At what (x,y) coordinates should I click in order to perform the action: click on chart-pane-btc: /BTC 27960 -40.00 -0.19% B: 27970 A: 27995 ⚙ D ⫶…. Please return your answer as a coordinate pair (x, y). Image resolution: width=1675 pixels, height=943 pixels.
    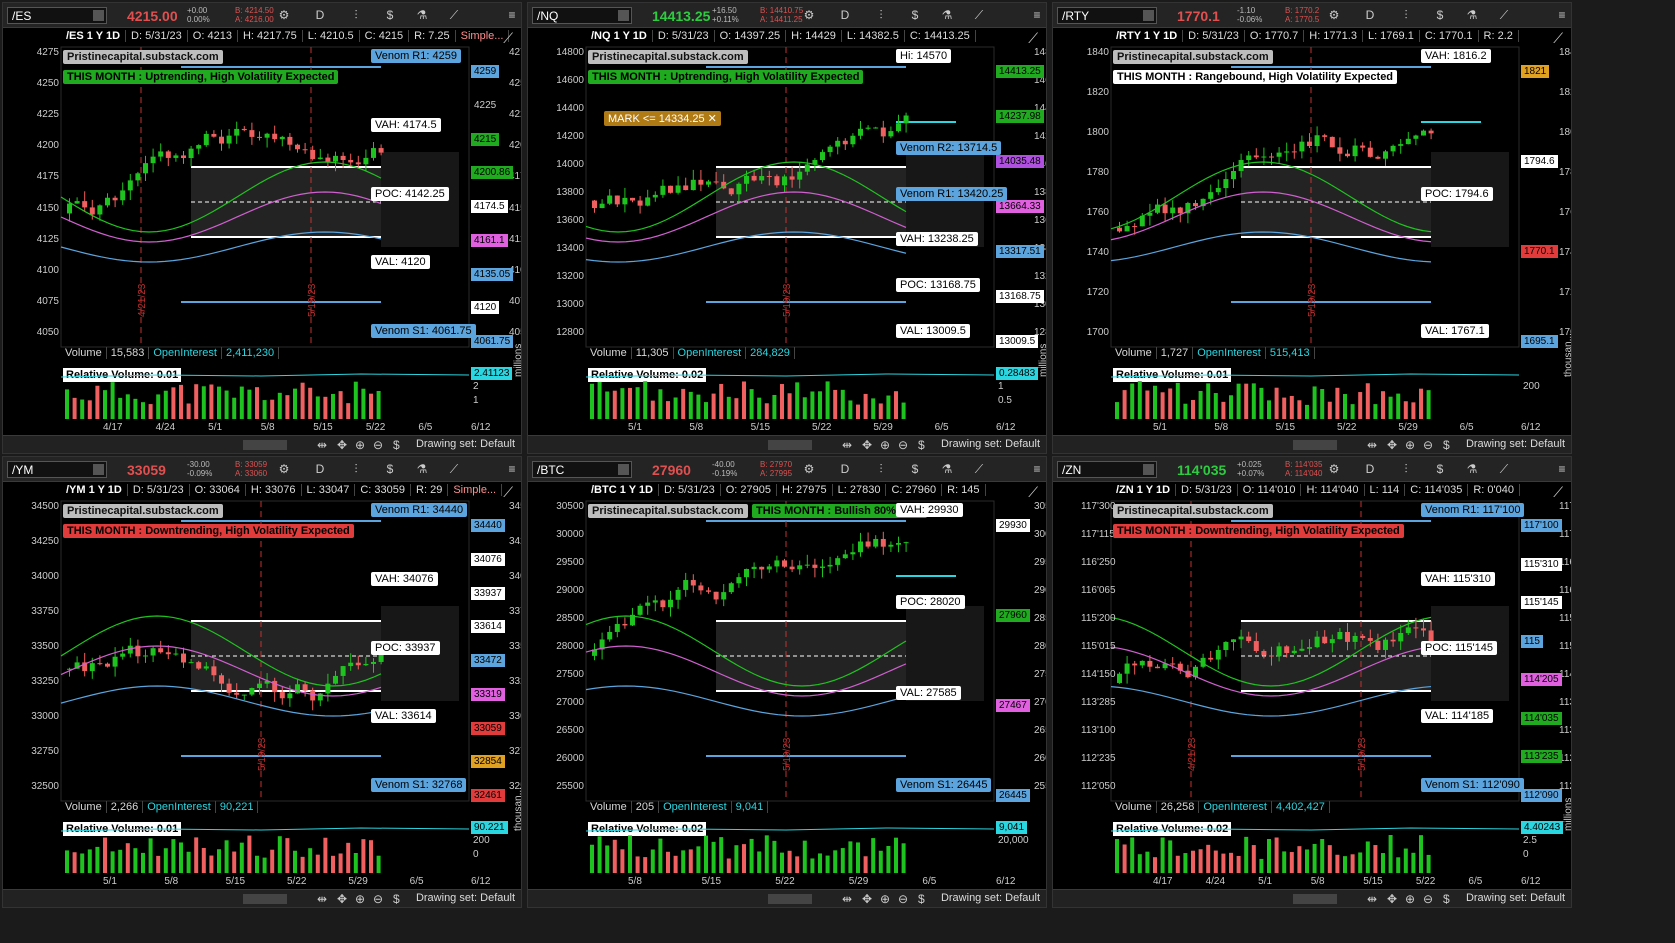
    Looking at the image, I should click on (787, 682).